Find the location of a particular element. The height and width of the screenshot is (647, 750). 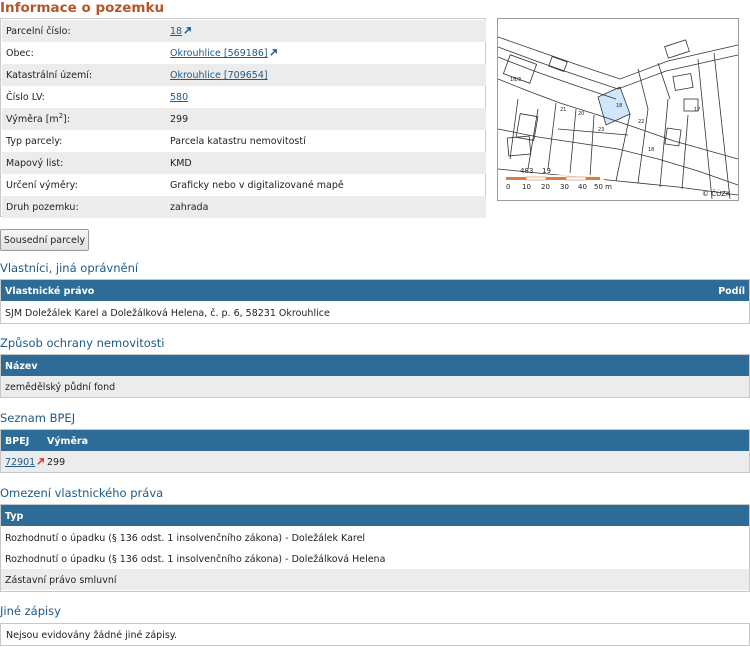

info-row-cadastral-area: Katastrální území: Okrouhlice [709654] is located at coordinates (244, 75).